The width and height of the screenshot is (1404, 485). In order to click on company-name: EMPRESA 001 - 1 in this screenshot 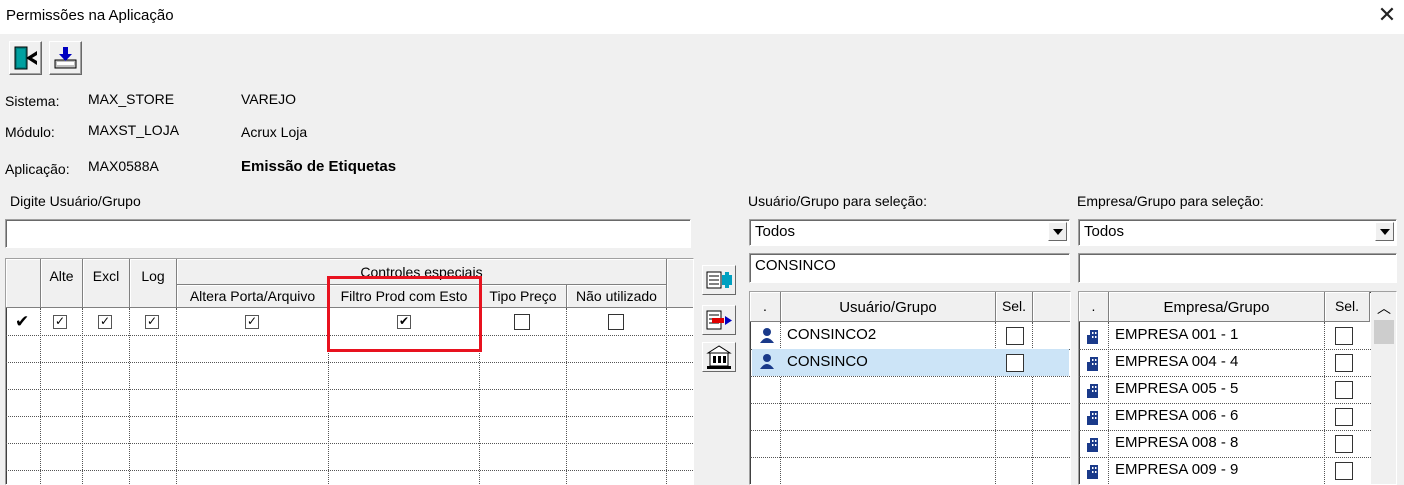, I will do `click(1177, 334)`.